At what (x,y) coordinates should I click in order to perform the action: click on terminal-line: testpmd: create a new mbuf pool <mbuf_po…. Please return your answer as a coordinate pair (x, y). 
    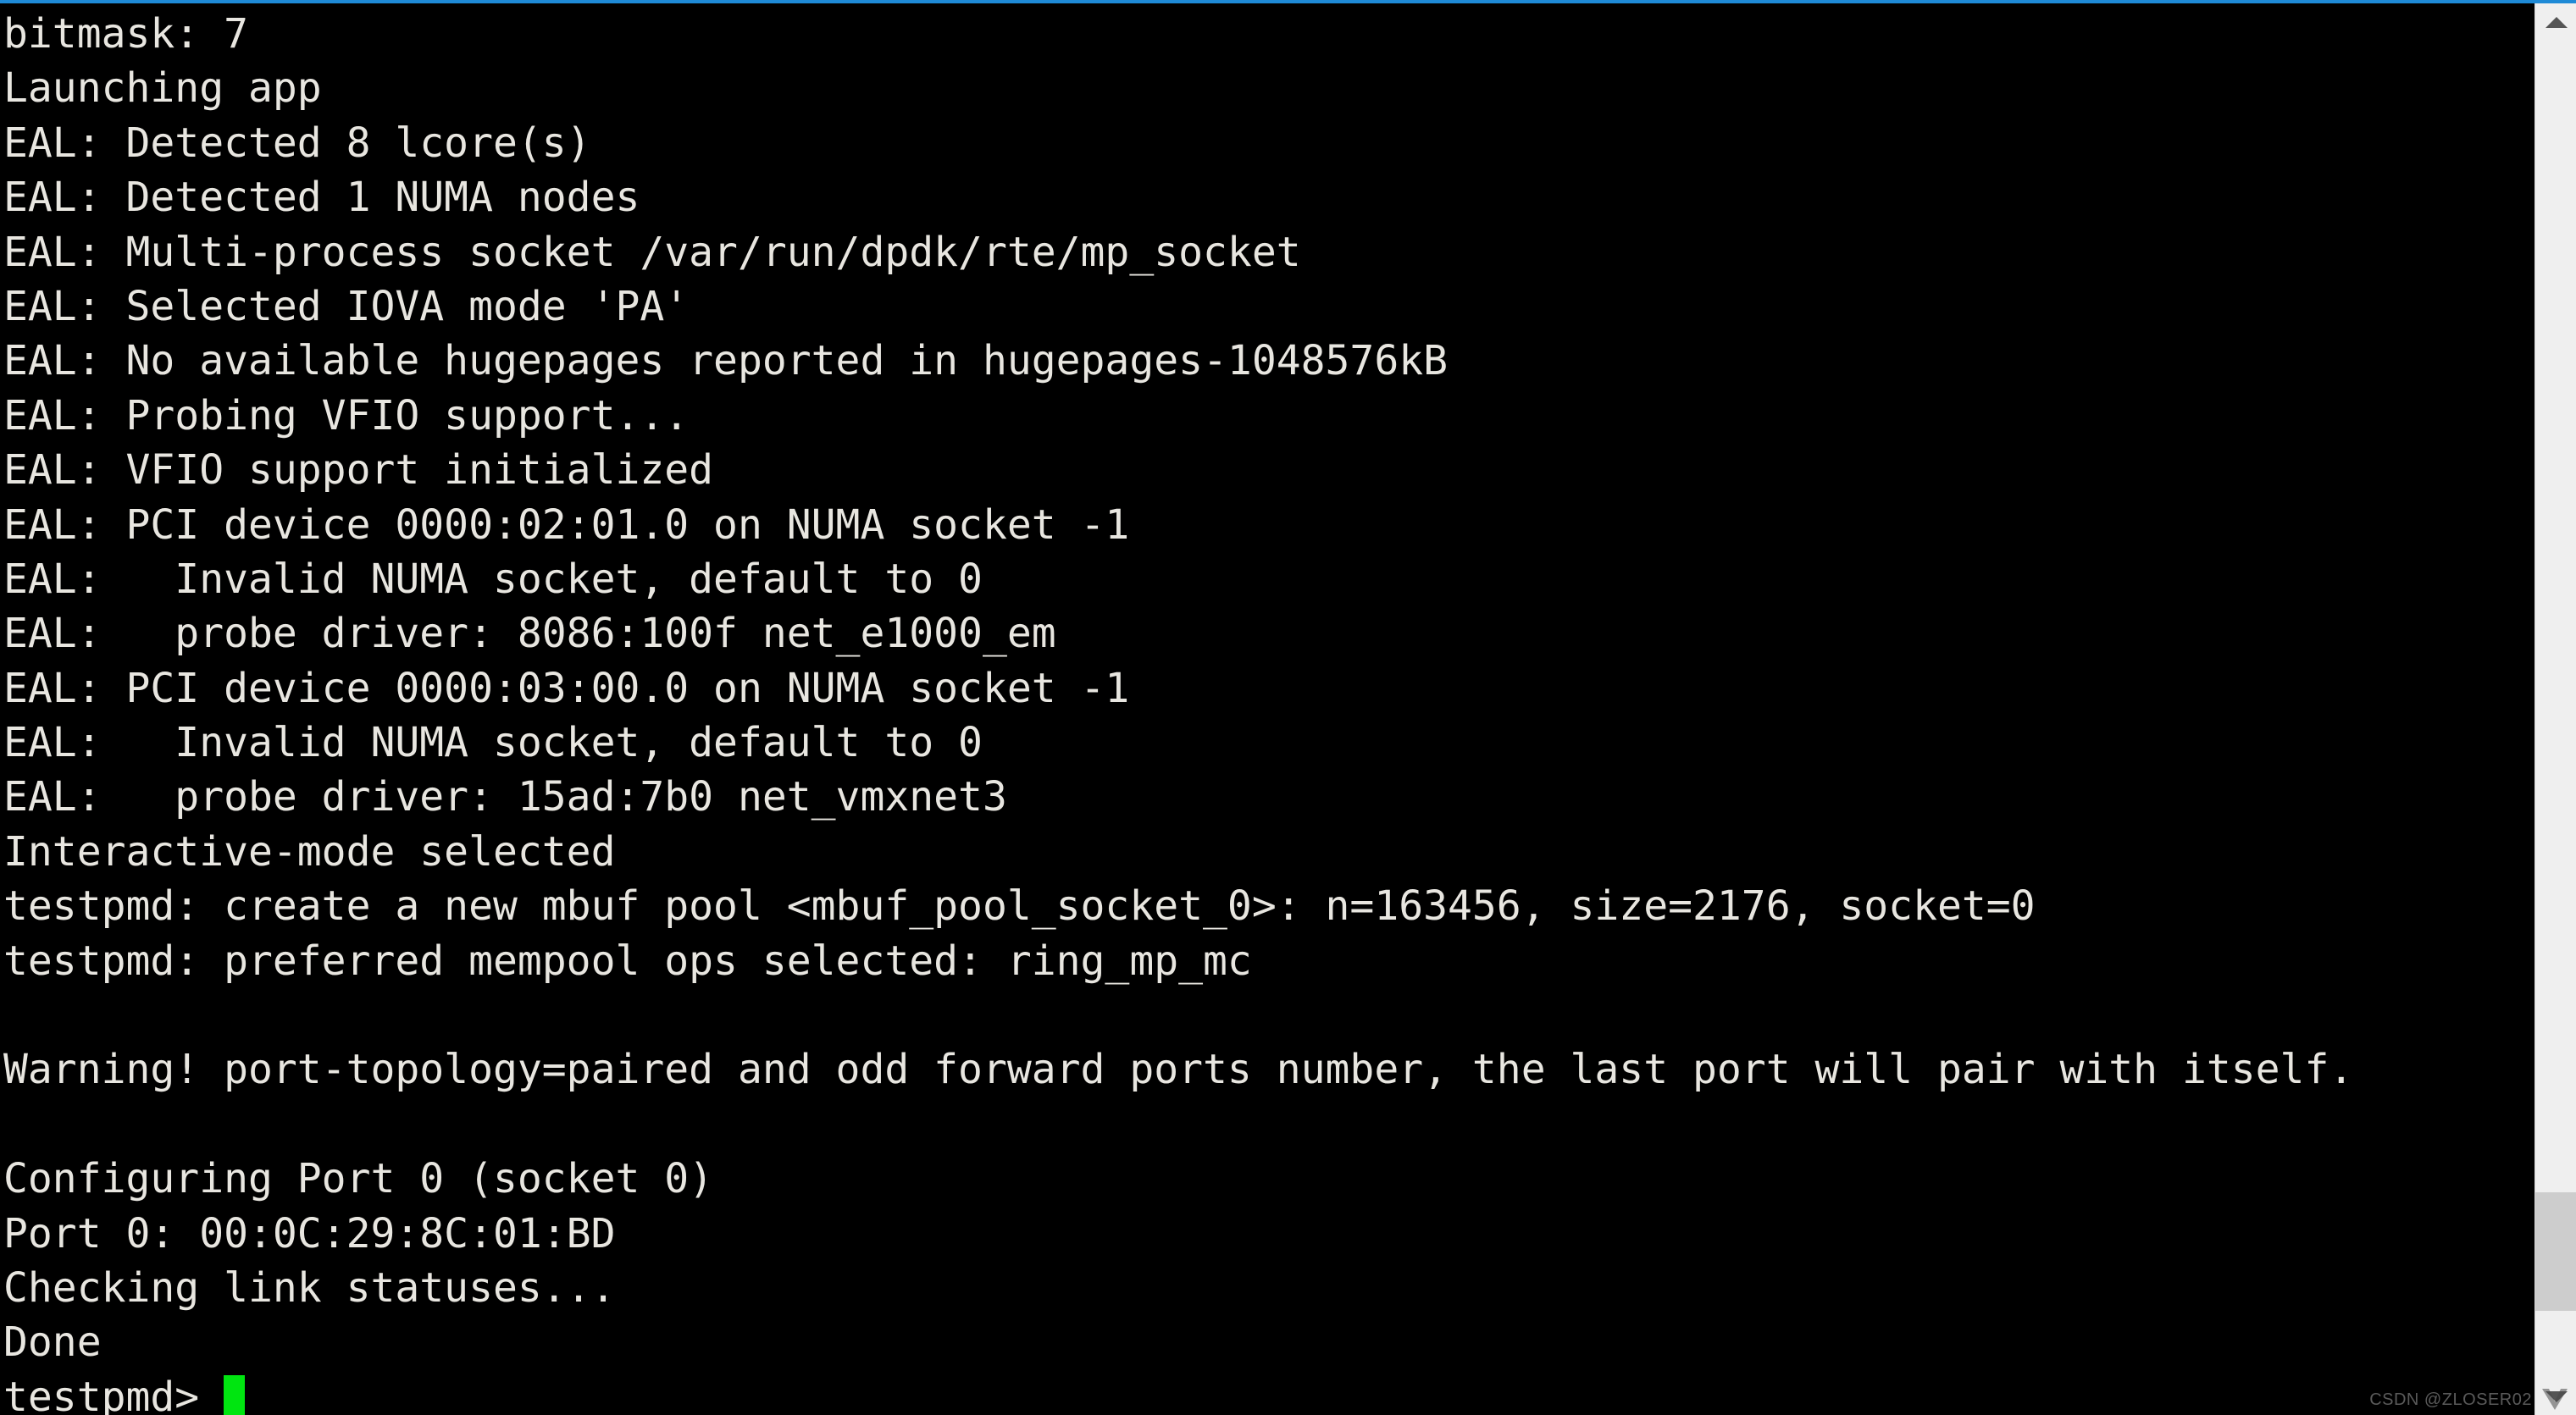
    Looking at the image, I should click on (1019, 906).